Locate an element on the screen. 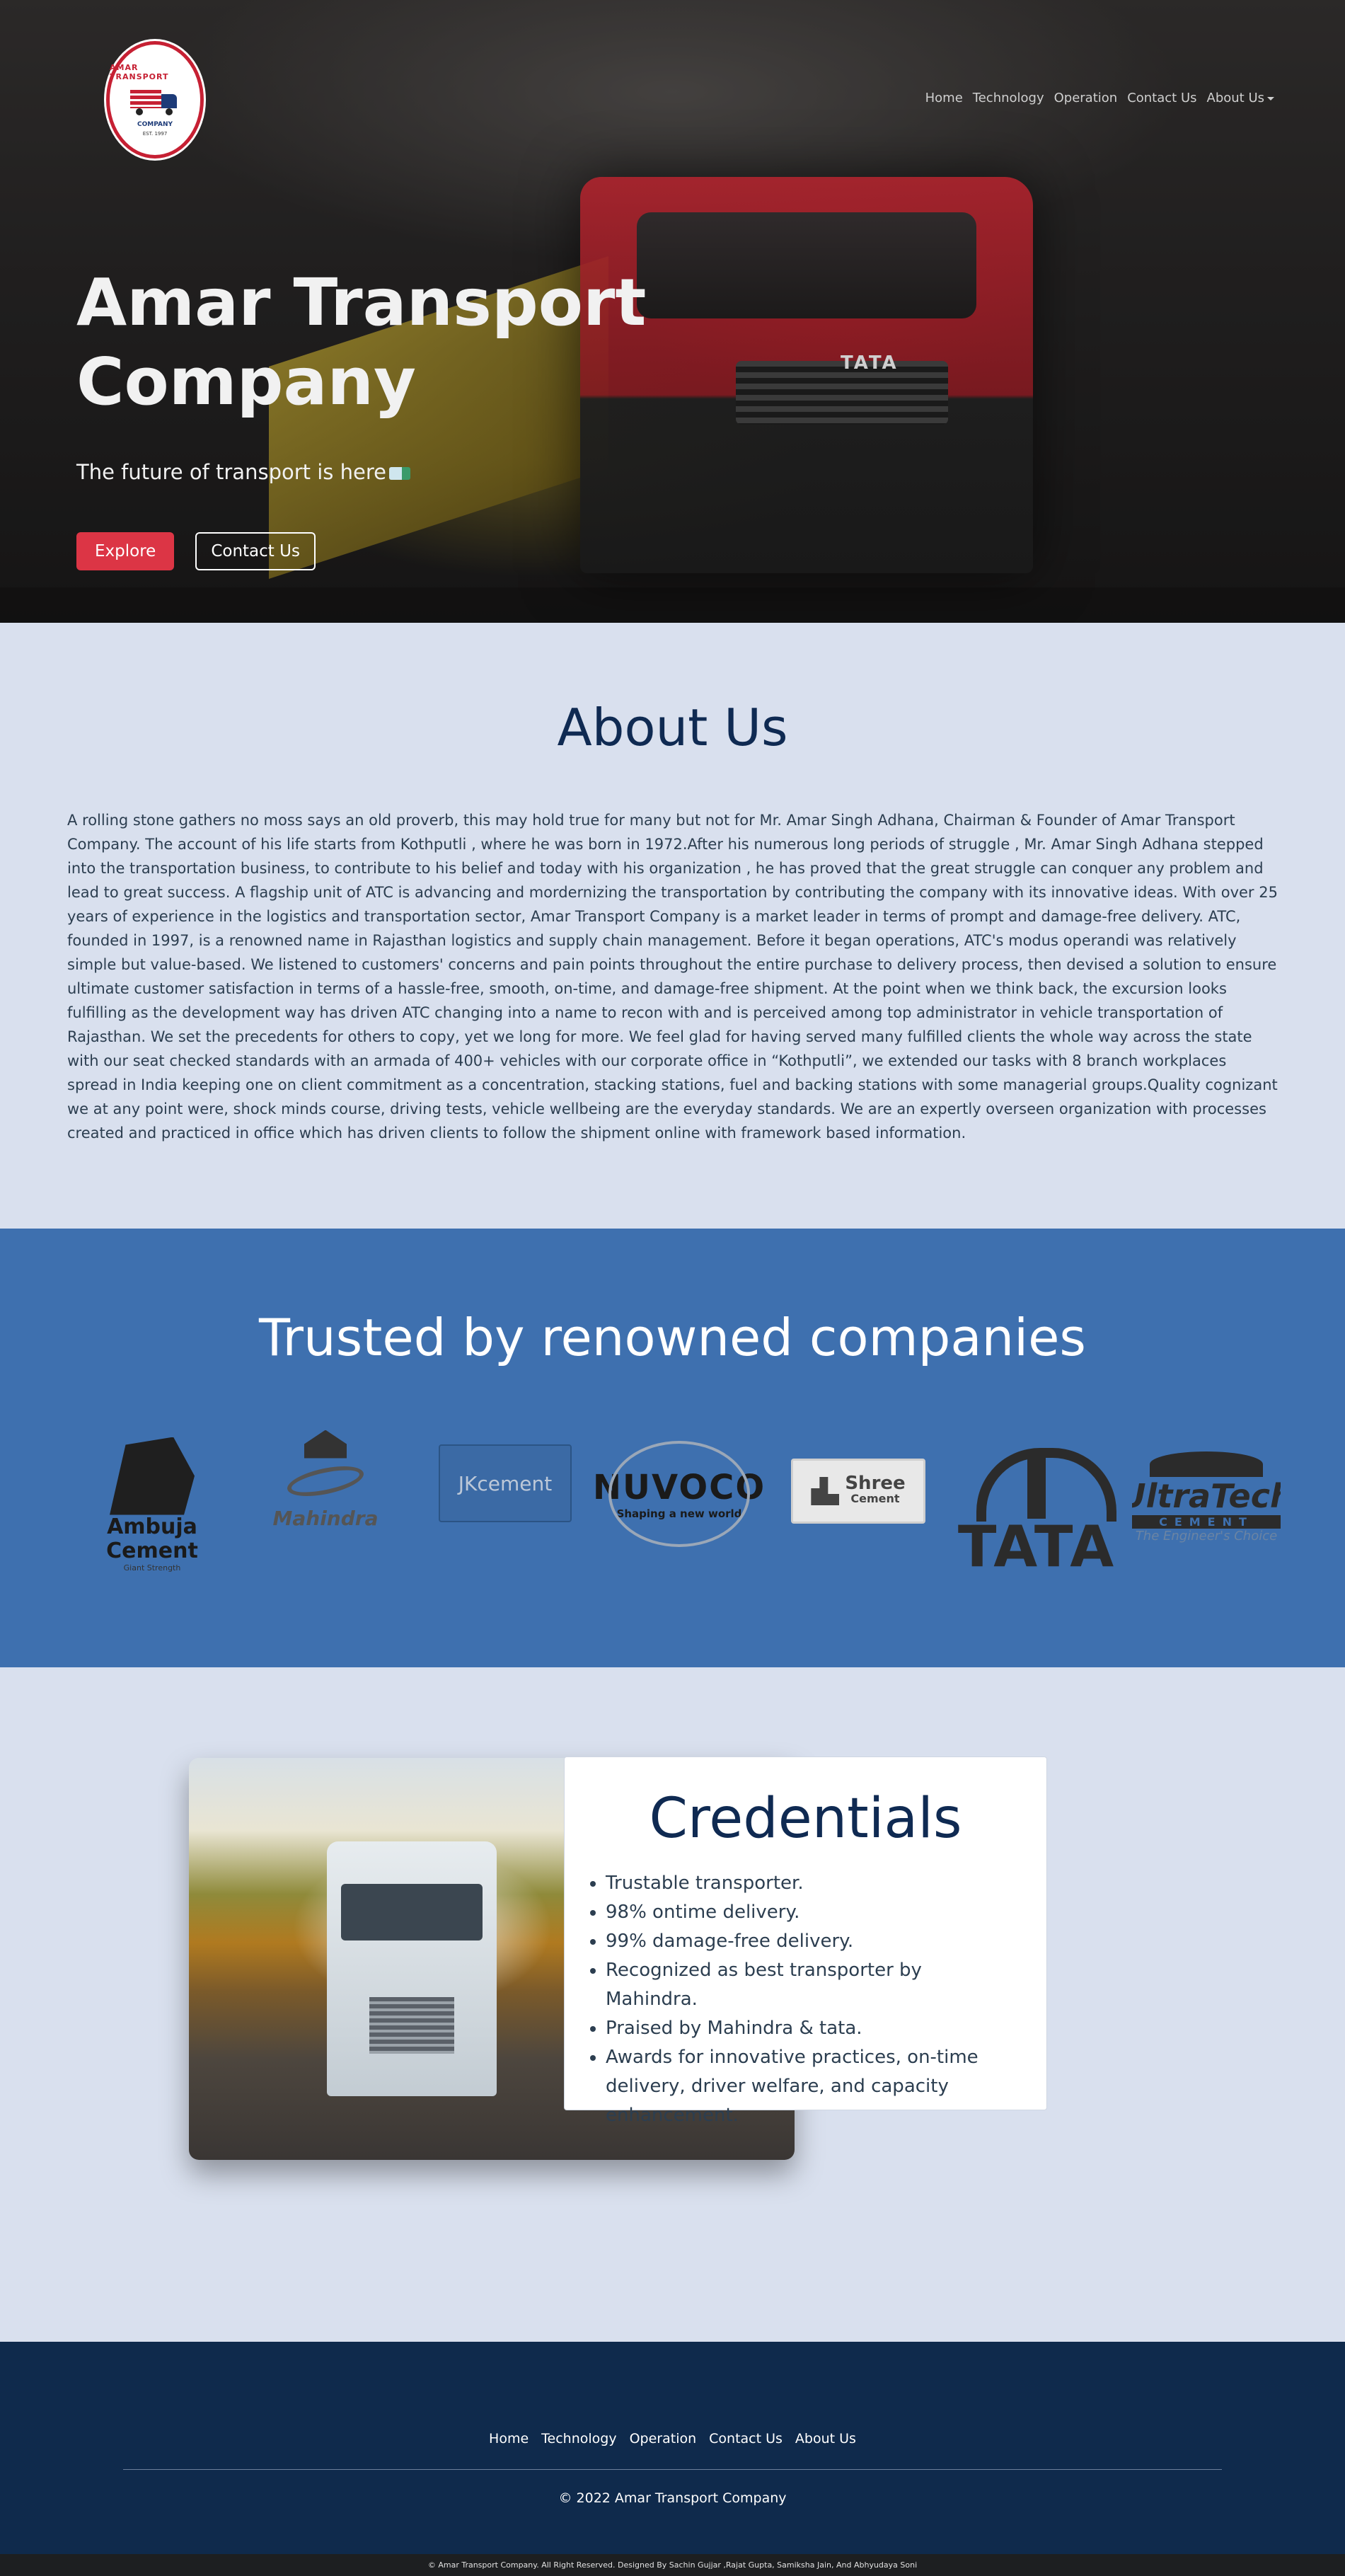 This screenshot has width=1345, height=2576. hero-bottom-strip is located at coordinates (672, 605).